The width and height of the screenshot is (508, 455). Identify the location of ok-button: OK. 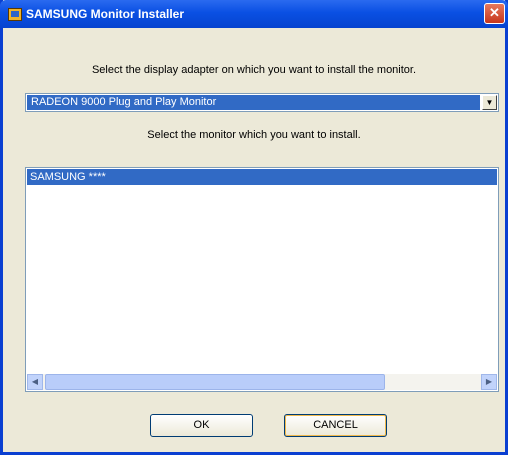
(201, 425).